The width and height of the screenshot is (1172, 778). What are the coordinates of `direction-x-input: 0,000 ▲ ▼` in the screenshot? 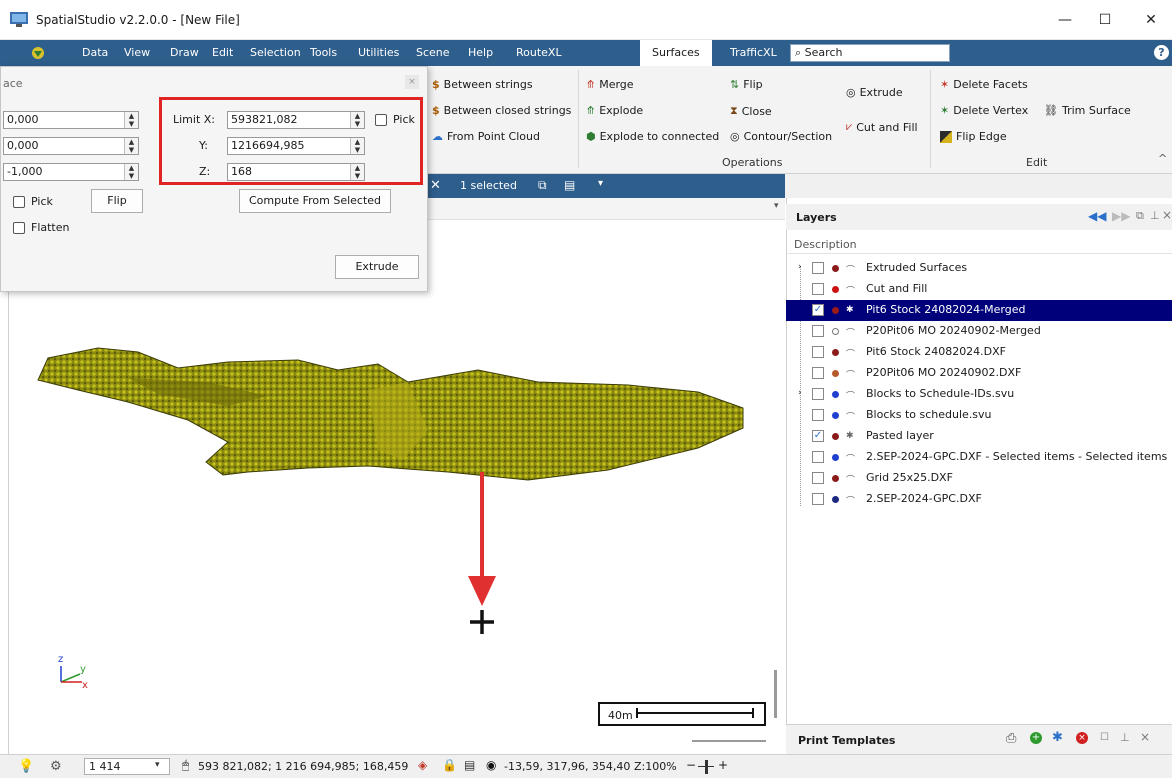 It's located at (71, 120).